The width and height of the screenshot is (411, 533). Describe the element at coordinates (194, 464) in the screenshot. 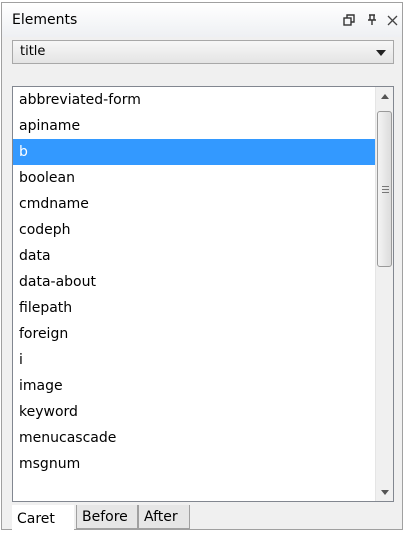

I see `list-item: msgnum` at that location.